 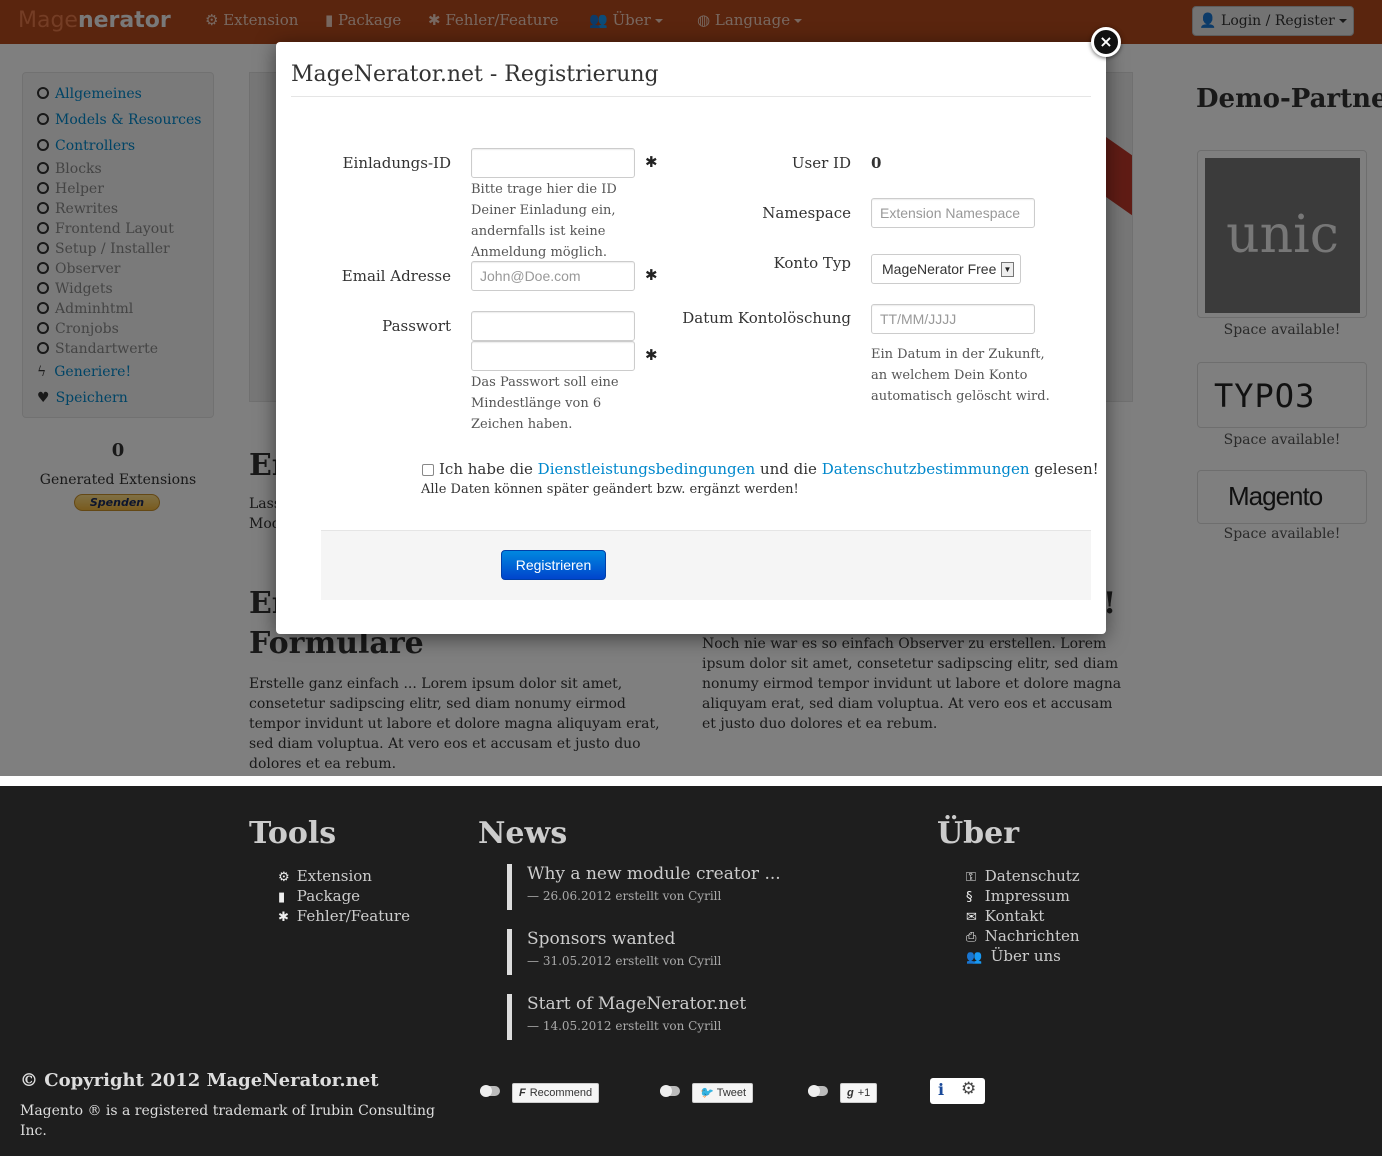 I want to click on tweet-button: 🐦 Tweet, so click(x=723, y=1093).